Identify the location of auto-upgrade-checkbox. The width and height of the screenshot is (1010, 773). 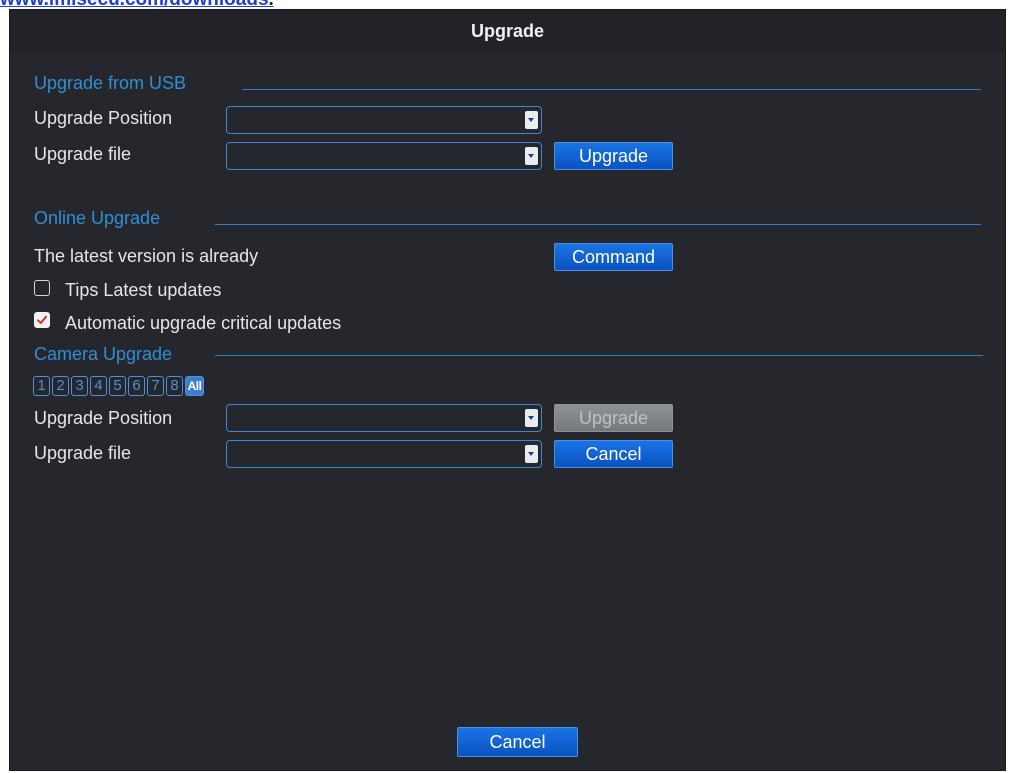
(42, 320).